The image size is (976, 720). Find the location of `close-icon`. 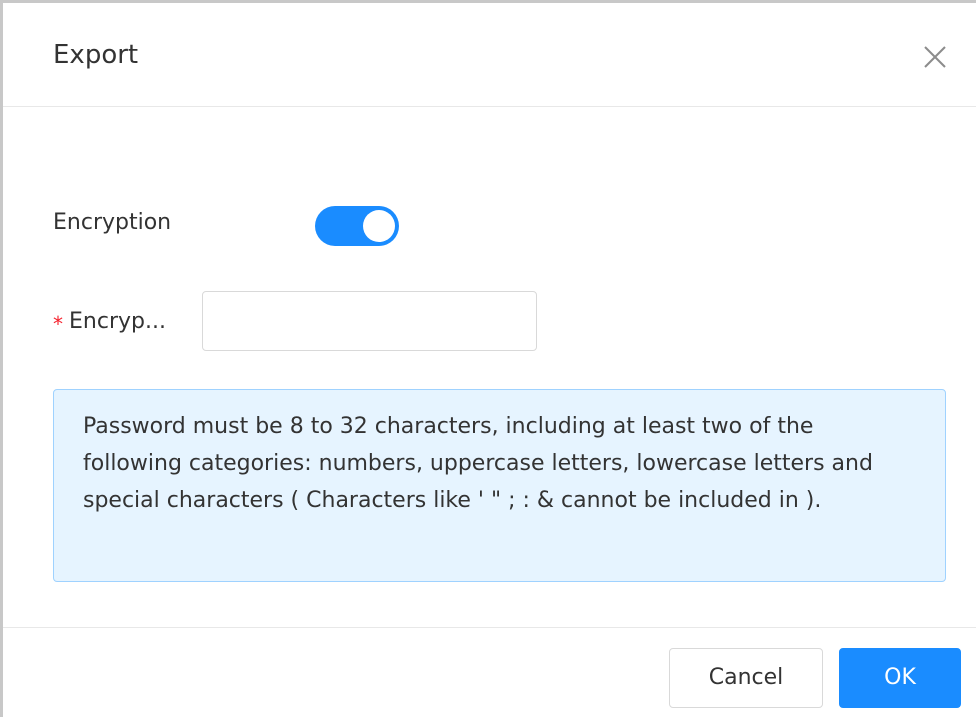

close-icon is located at coordinates (935, 57).